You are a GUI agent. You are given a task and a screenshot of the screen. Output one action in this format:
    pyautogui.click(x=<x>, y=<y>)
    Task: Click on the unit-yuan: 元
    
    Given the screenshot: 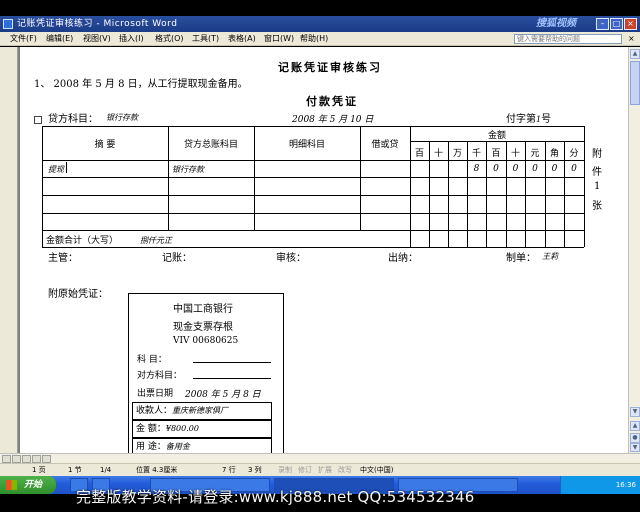 What is the action you would take?
    pyautogui.click(x=535, y=154)
    